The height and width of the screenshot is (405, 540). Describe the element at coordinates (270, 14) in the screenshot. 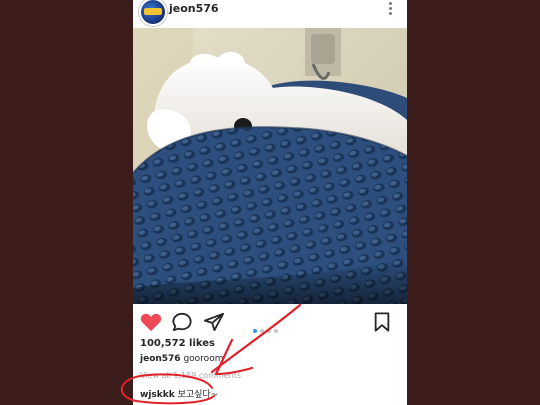

I see `post-header: jeon576` at that location.